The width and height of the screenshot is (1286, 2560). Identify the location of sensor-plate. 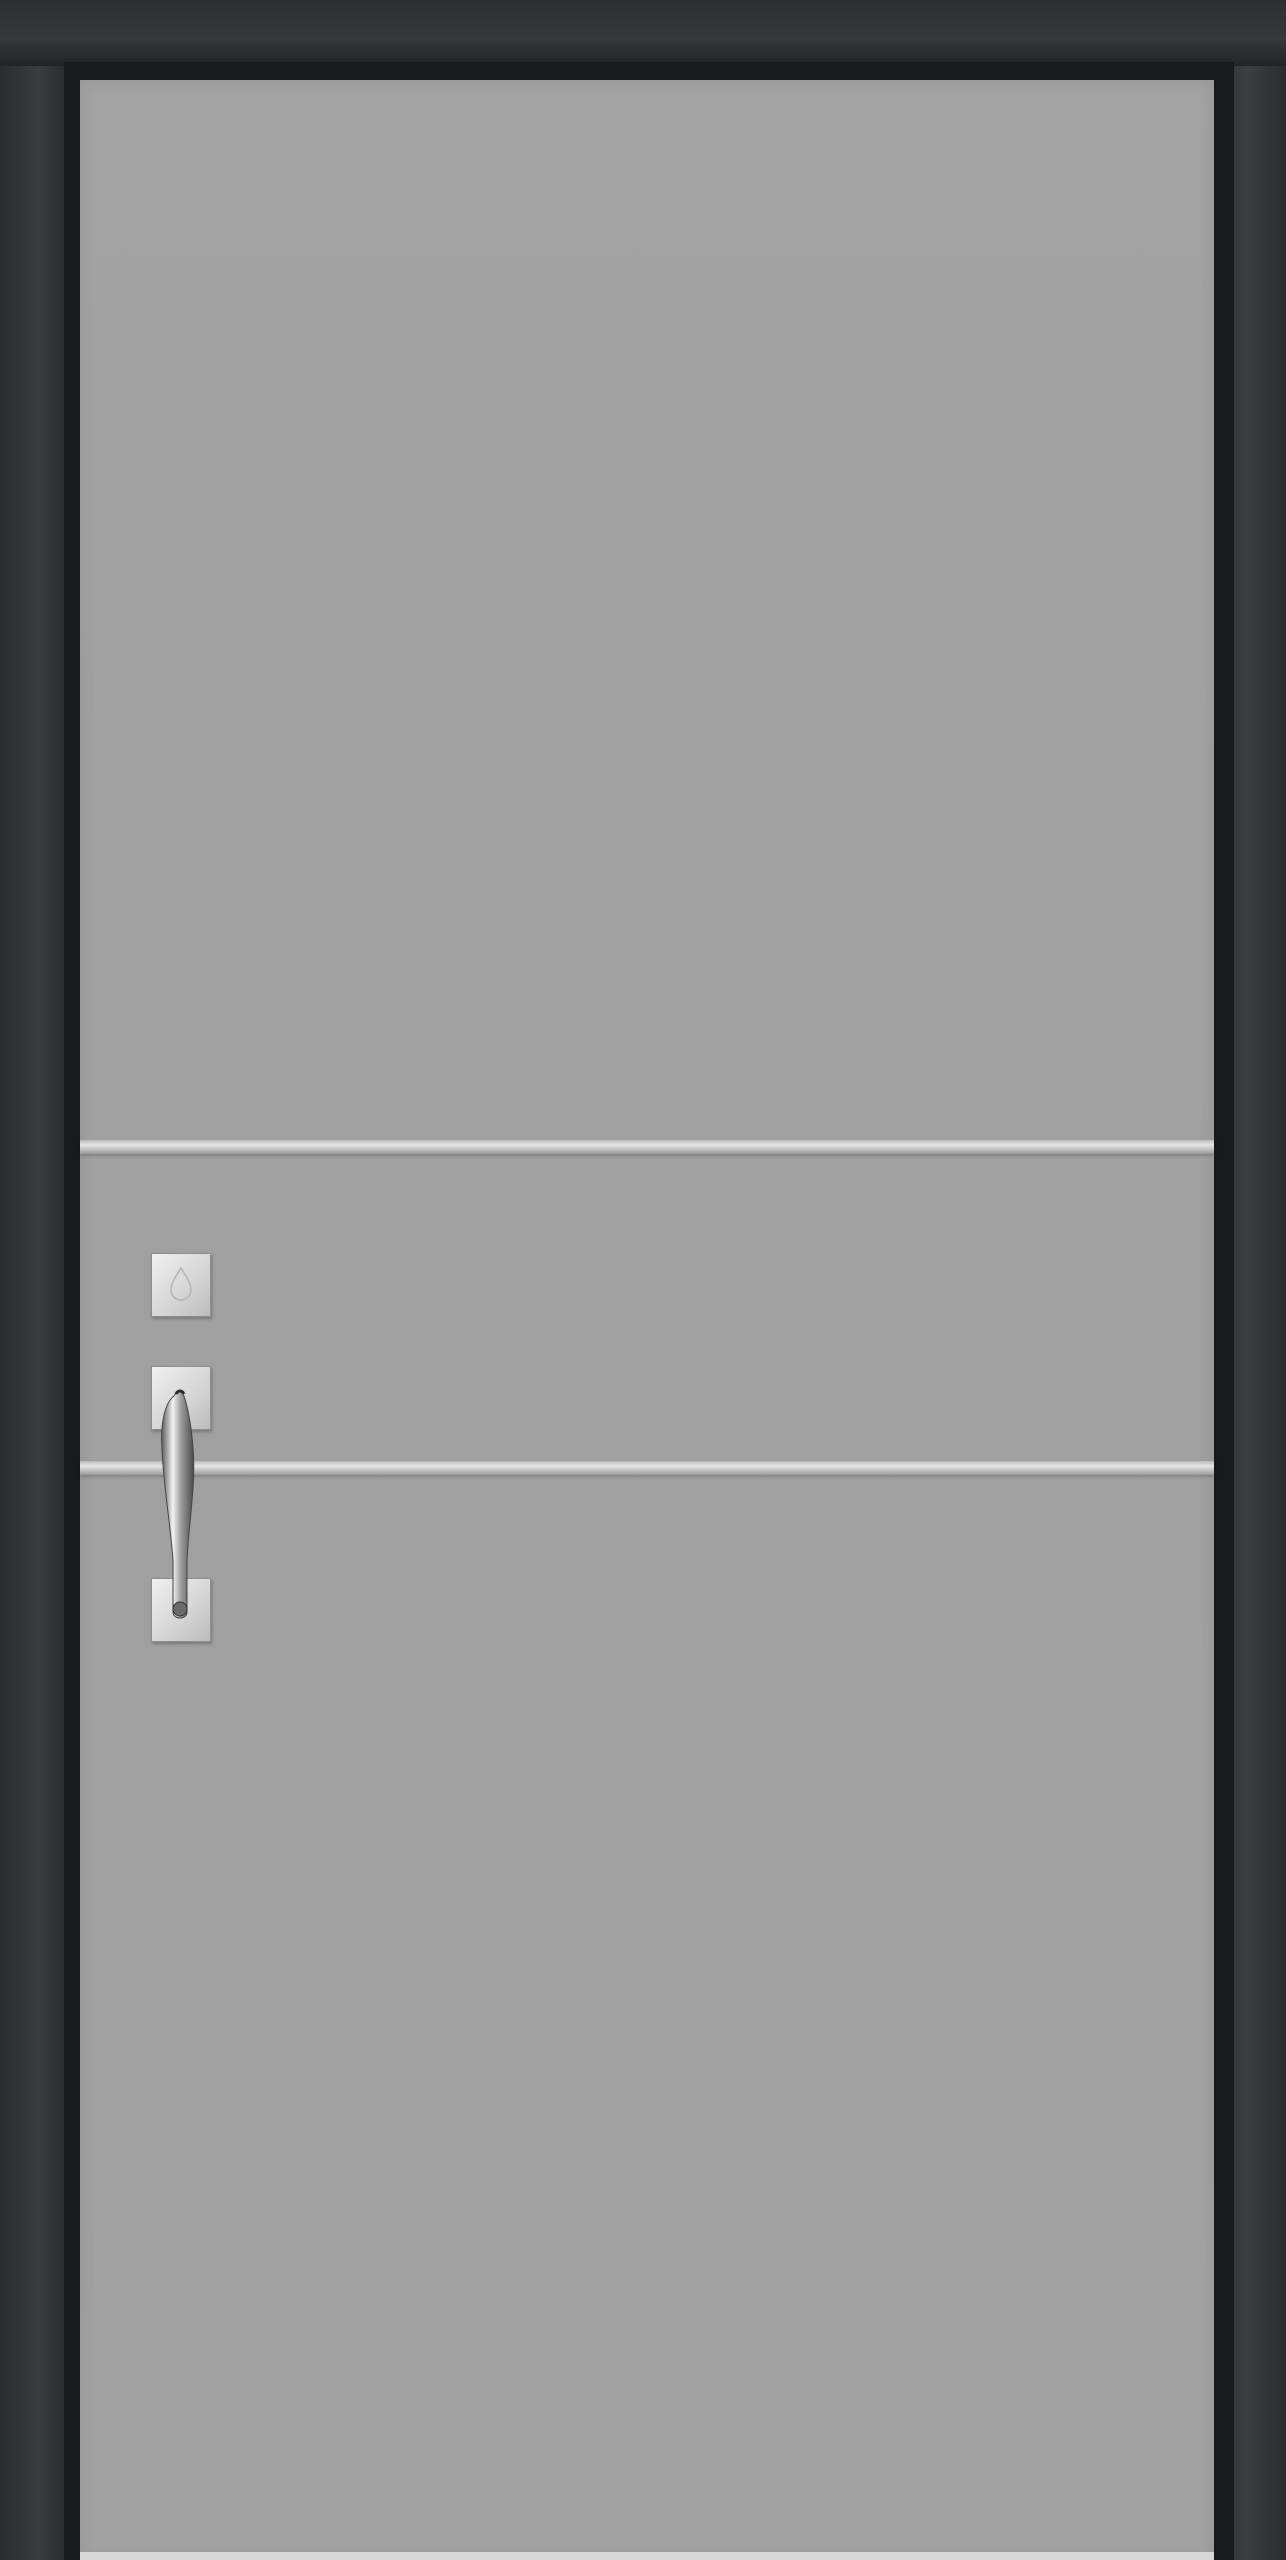
(181, 1285).